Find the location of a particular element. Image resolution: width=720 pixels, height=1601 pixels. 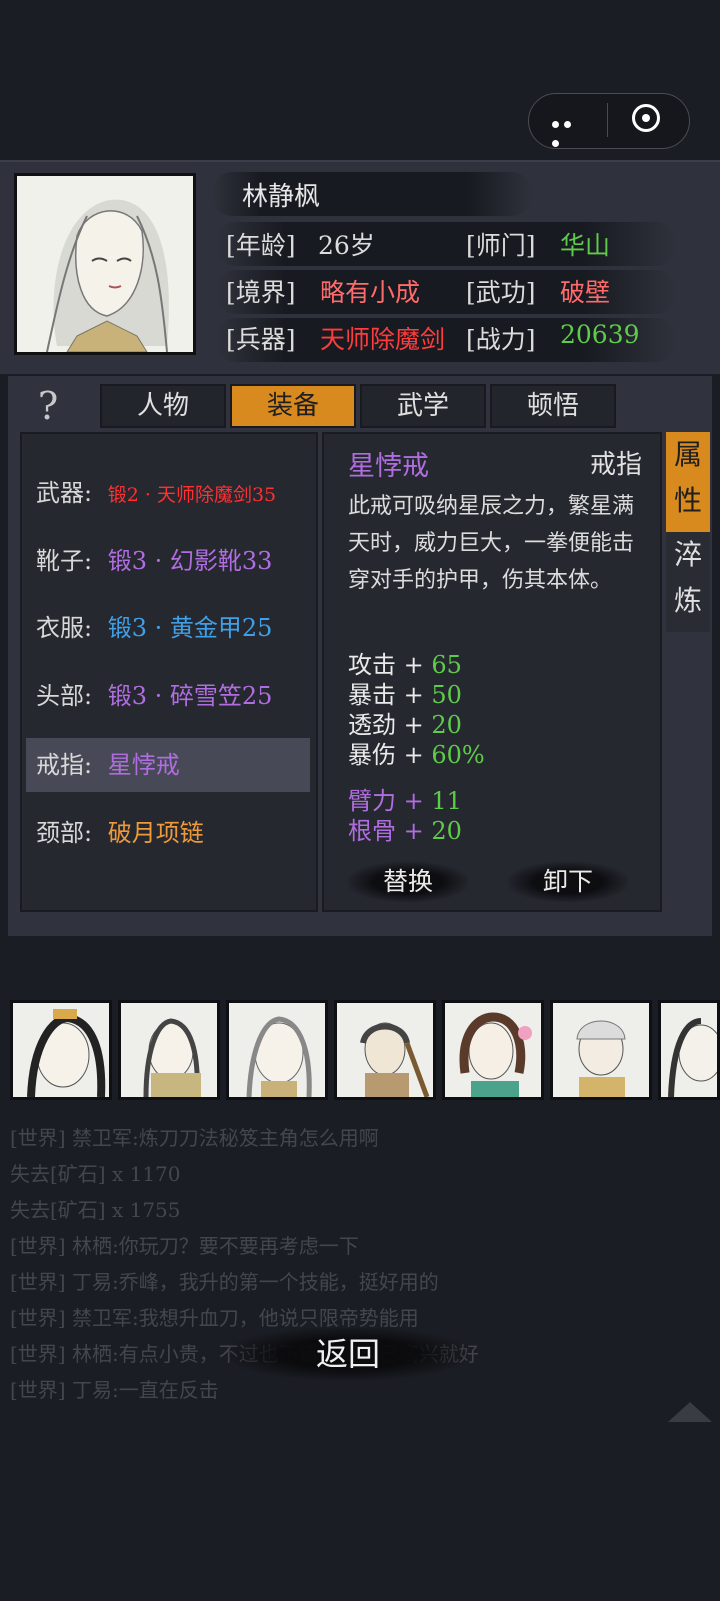

tab-attributes: 属性 is located at coordinates (688, 482).